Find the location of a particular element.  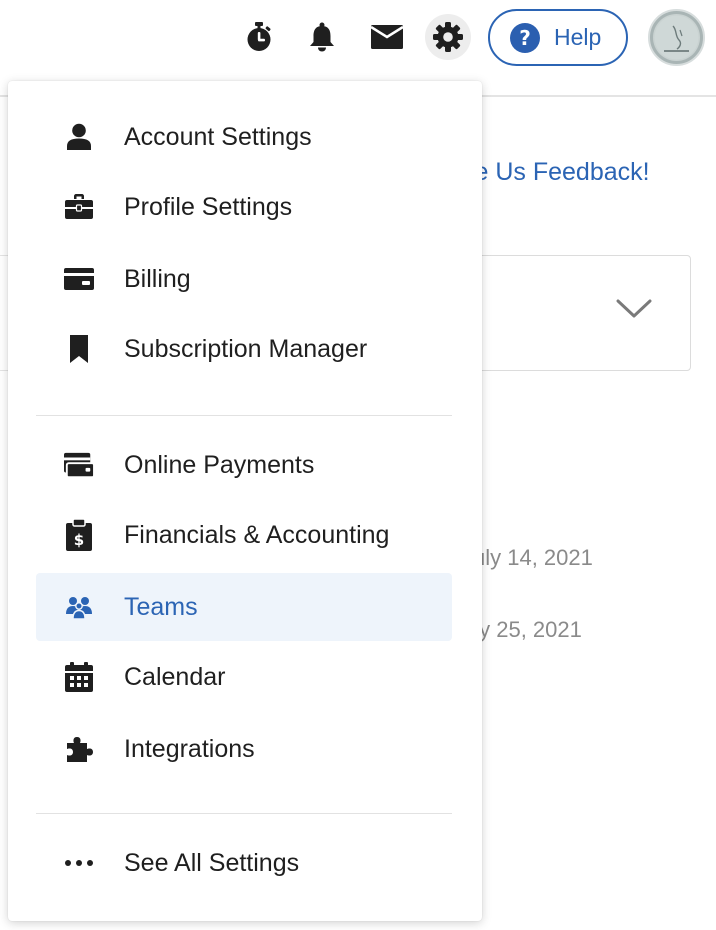

gear-icon is located at coordinates (448, 37).